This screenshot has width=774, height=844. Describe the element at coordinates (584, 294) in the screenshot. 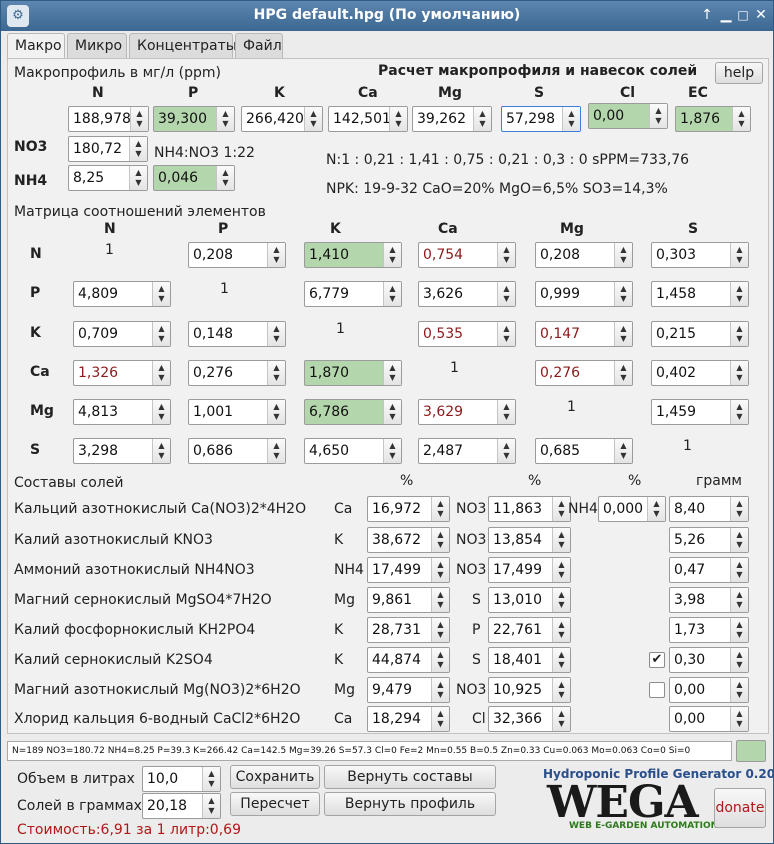

I see `matrix-cell-input: 0,999 ▲ ▼` at that location.